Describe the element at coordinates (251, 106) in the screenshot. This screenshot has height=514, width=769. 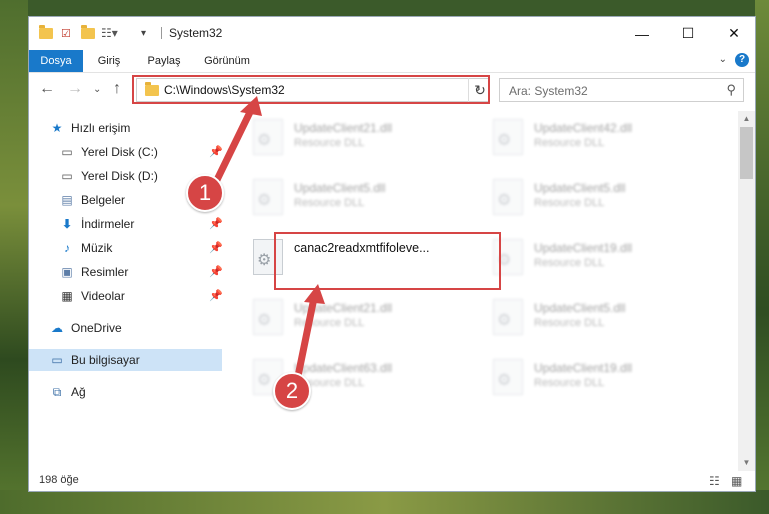
I see `arrow-1-head` at that location.